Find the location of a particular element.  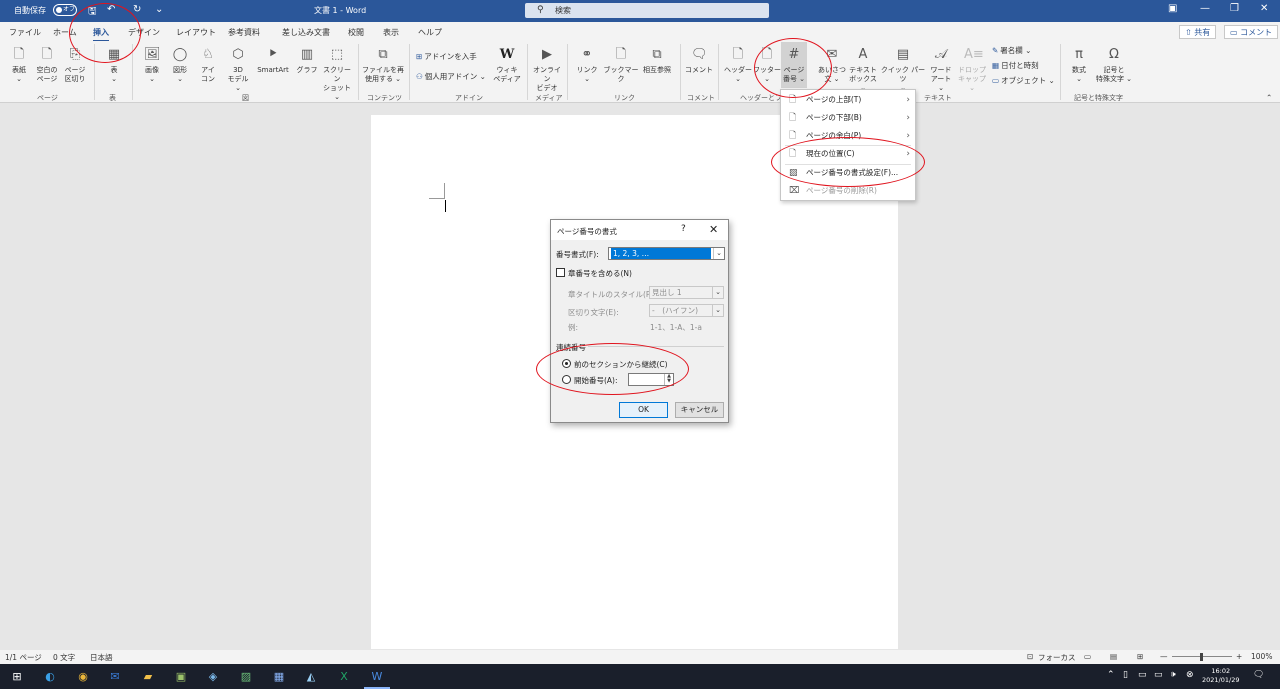

zoom-out-icon: — is located at coordinates (1164, 656).